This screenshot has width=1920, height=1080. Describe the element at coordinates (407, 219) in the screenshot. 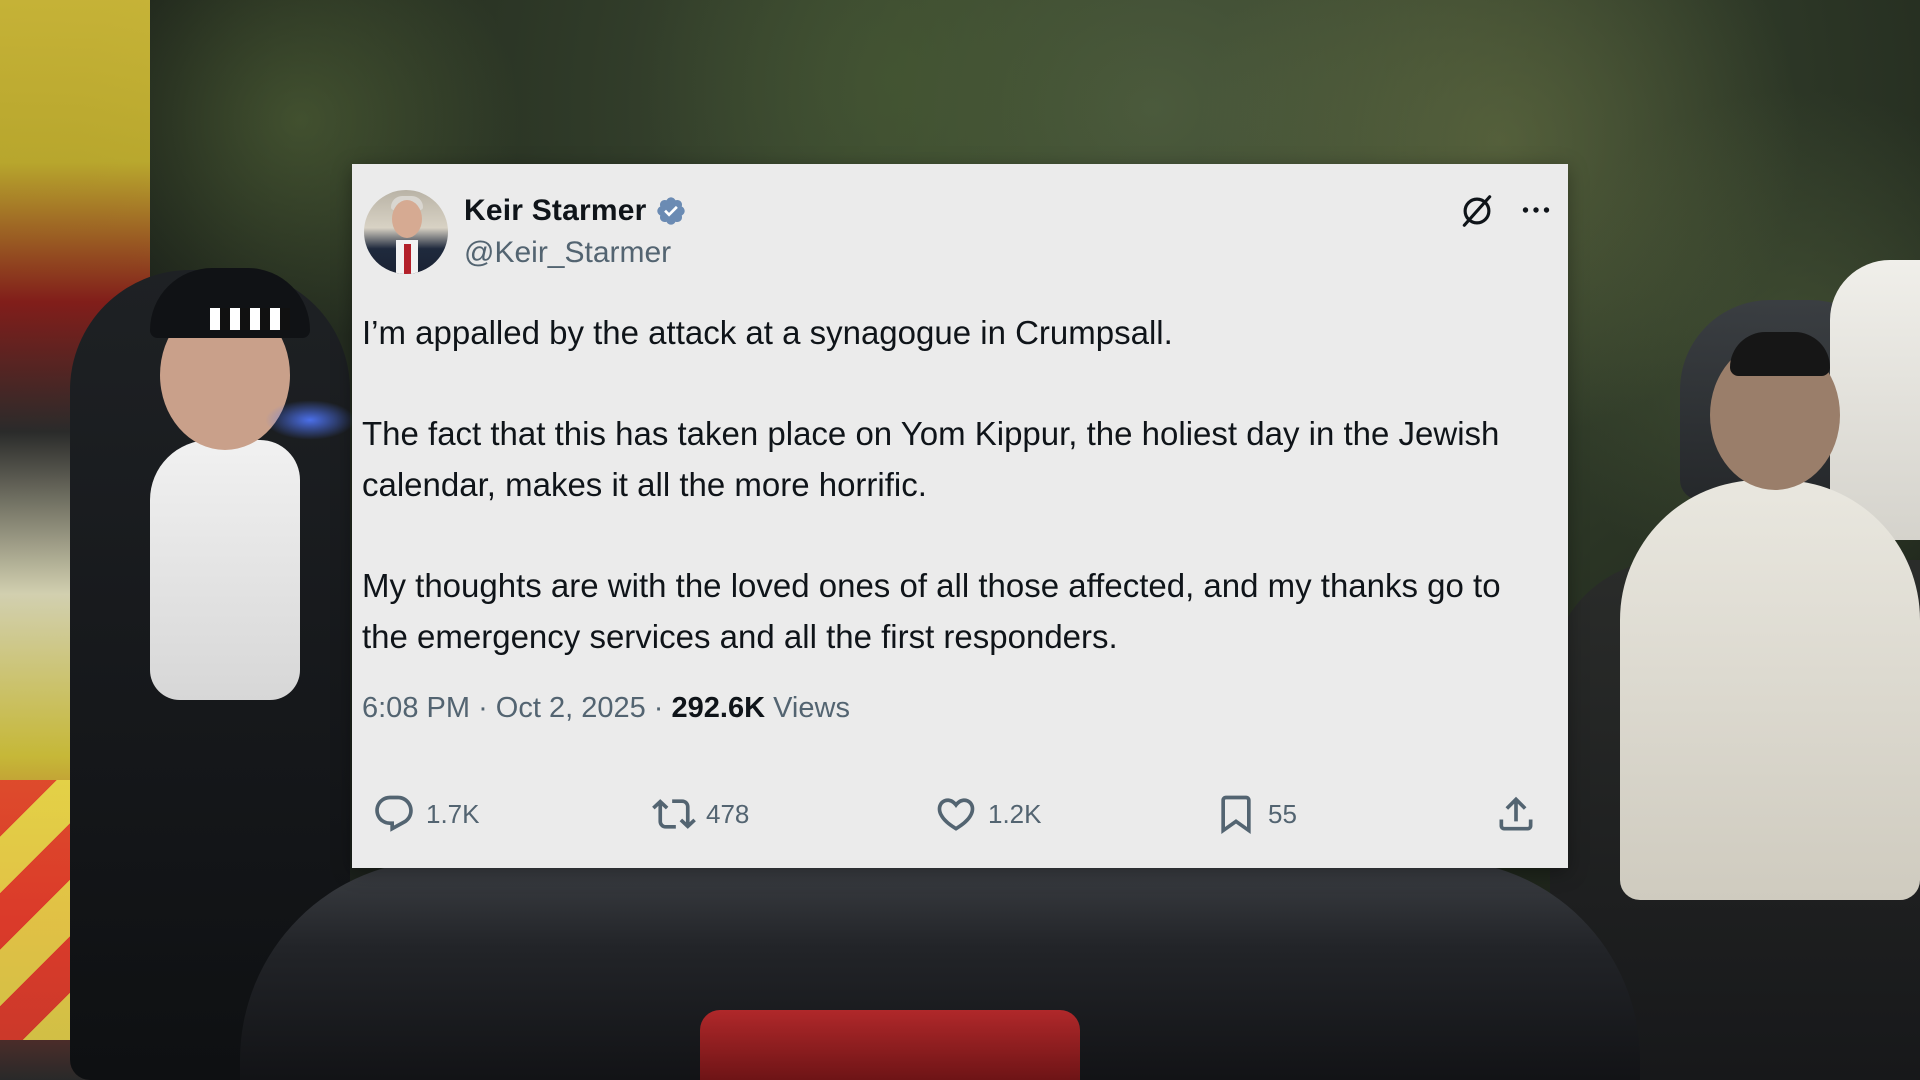

I see `avatar-face` at that location.